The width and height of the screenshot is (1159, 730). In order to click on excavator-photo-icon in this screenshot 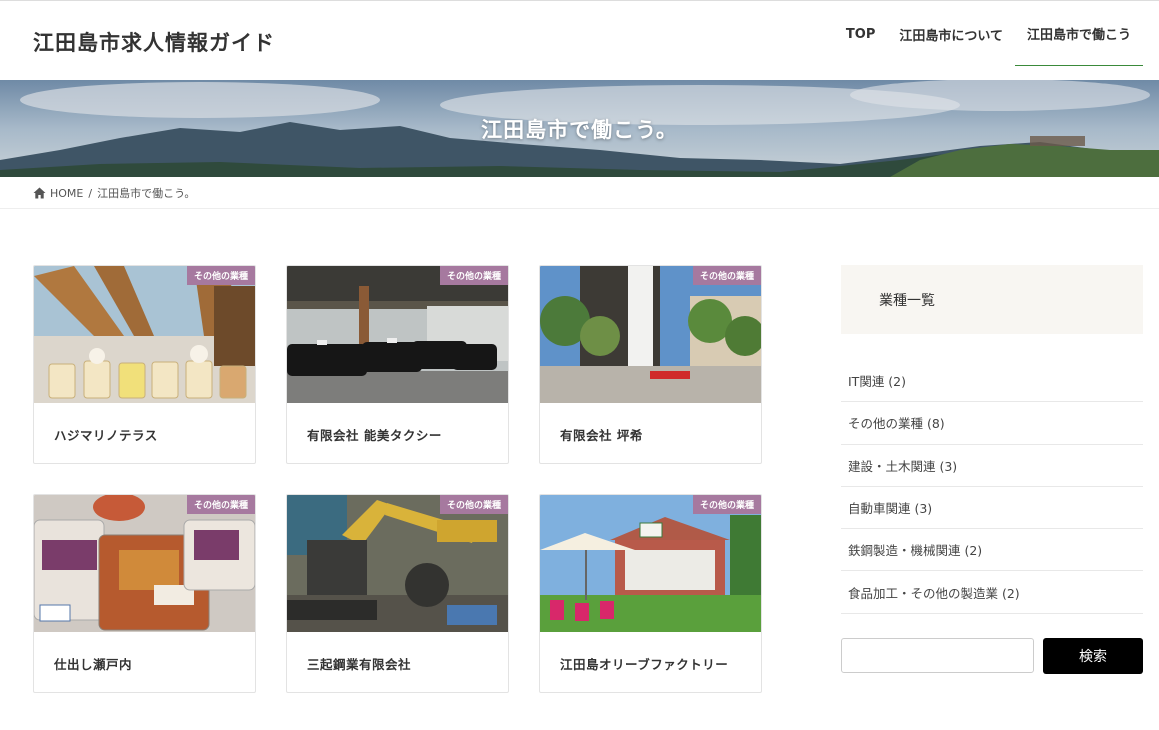, I will do `click(397, 563)`.